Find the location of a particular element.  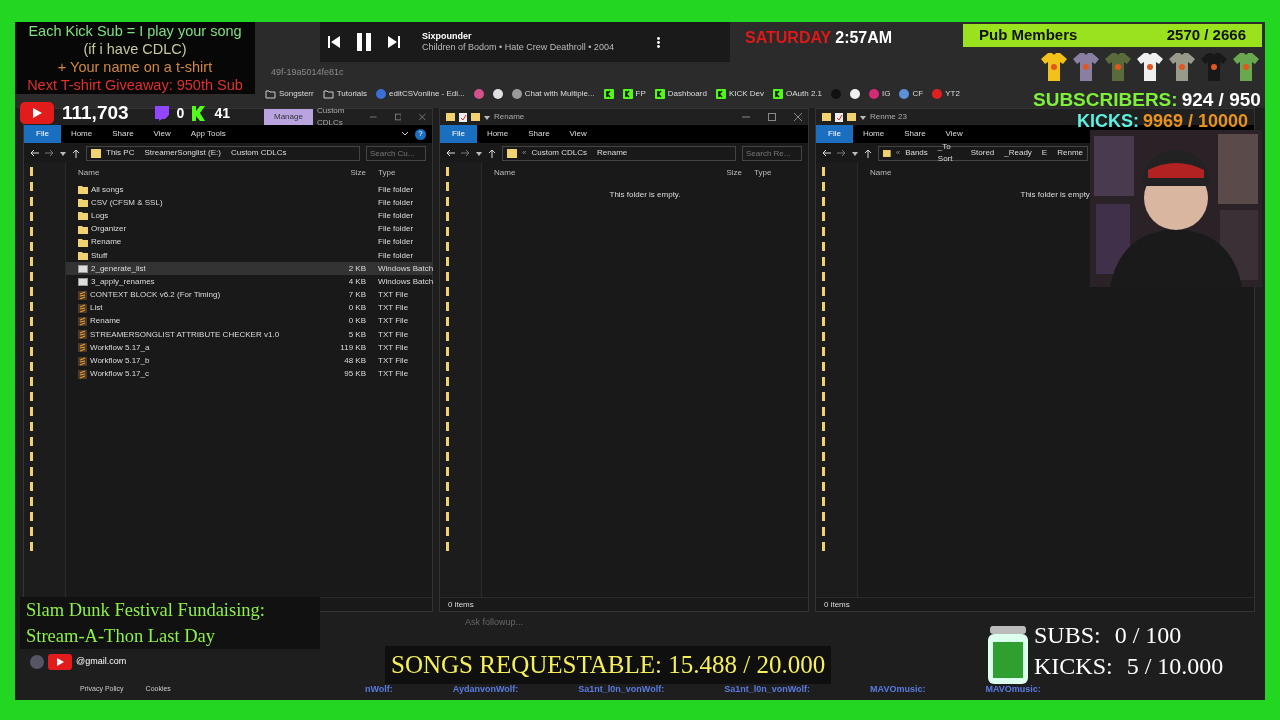

file-row: STREAMERSONGLIST ATTRIBUTE CHECKER v1.0 5 KB TXT File is located at coordinates (249, 335).